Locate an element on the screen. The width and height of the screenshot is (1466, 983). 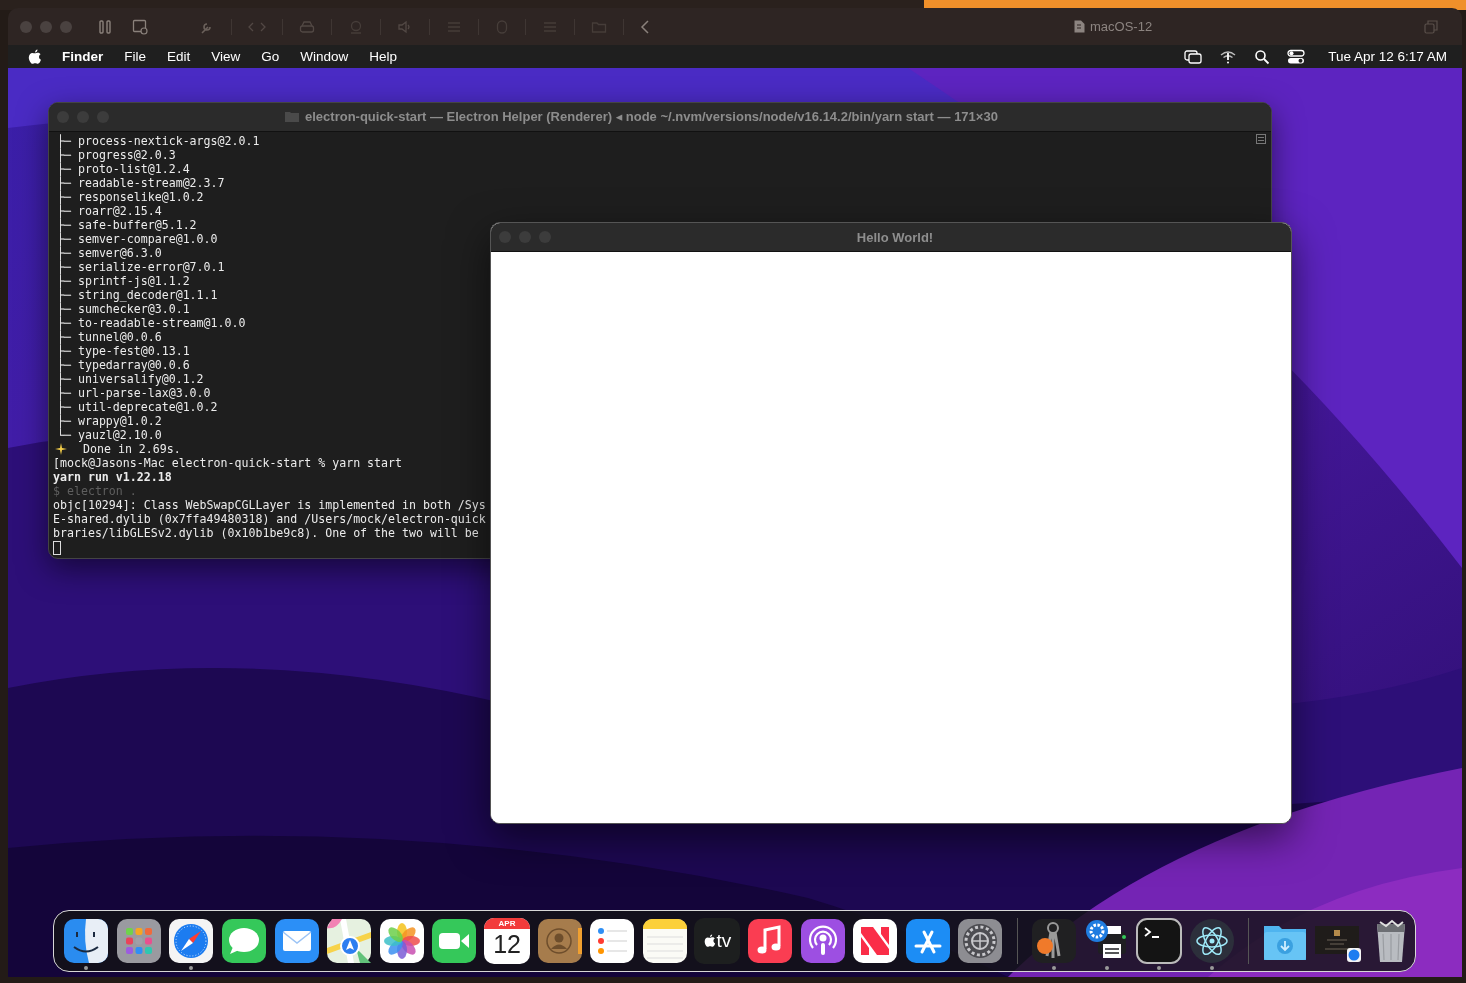
calendar-month: APR is located at coordinates (507, 923).